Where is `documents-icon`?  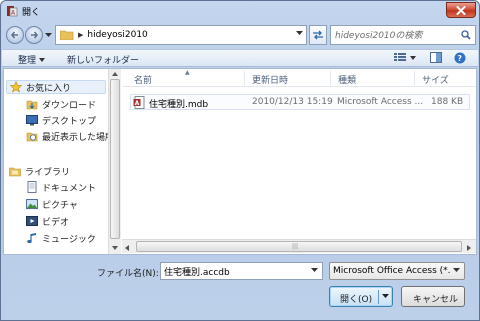
documents-icon is located at coordinates (32, 187).